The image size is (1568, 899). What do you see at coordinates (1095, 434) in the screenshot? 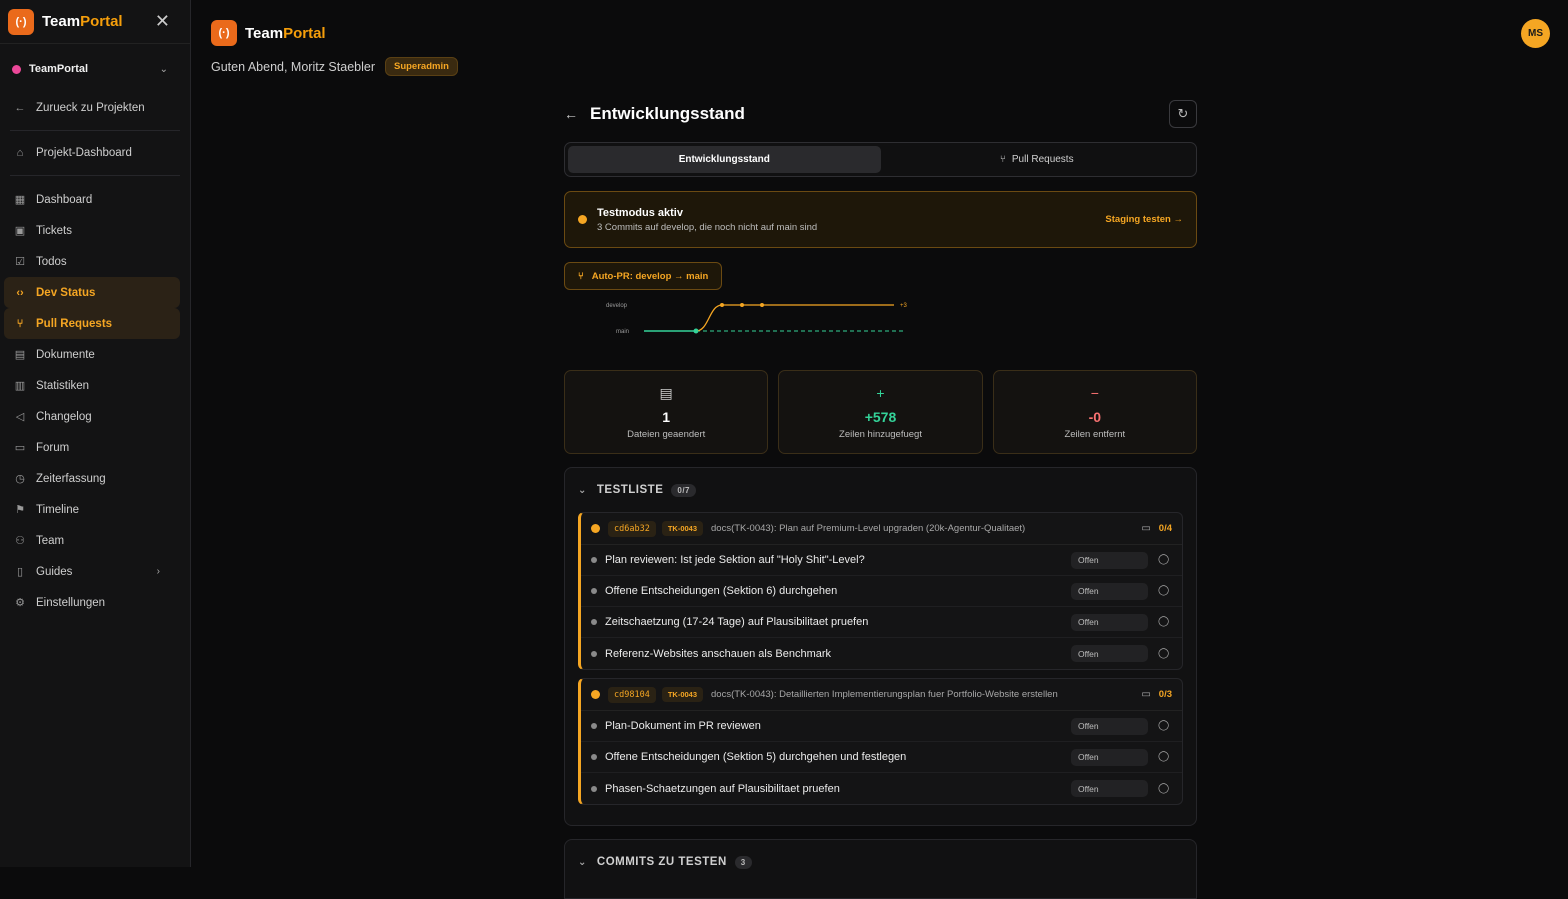
I see `stat-label: Zeilen entfernt` at bounding box center [1095, 434].